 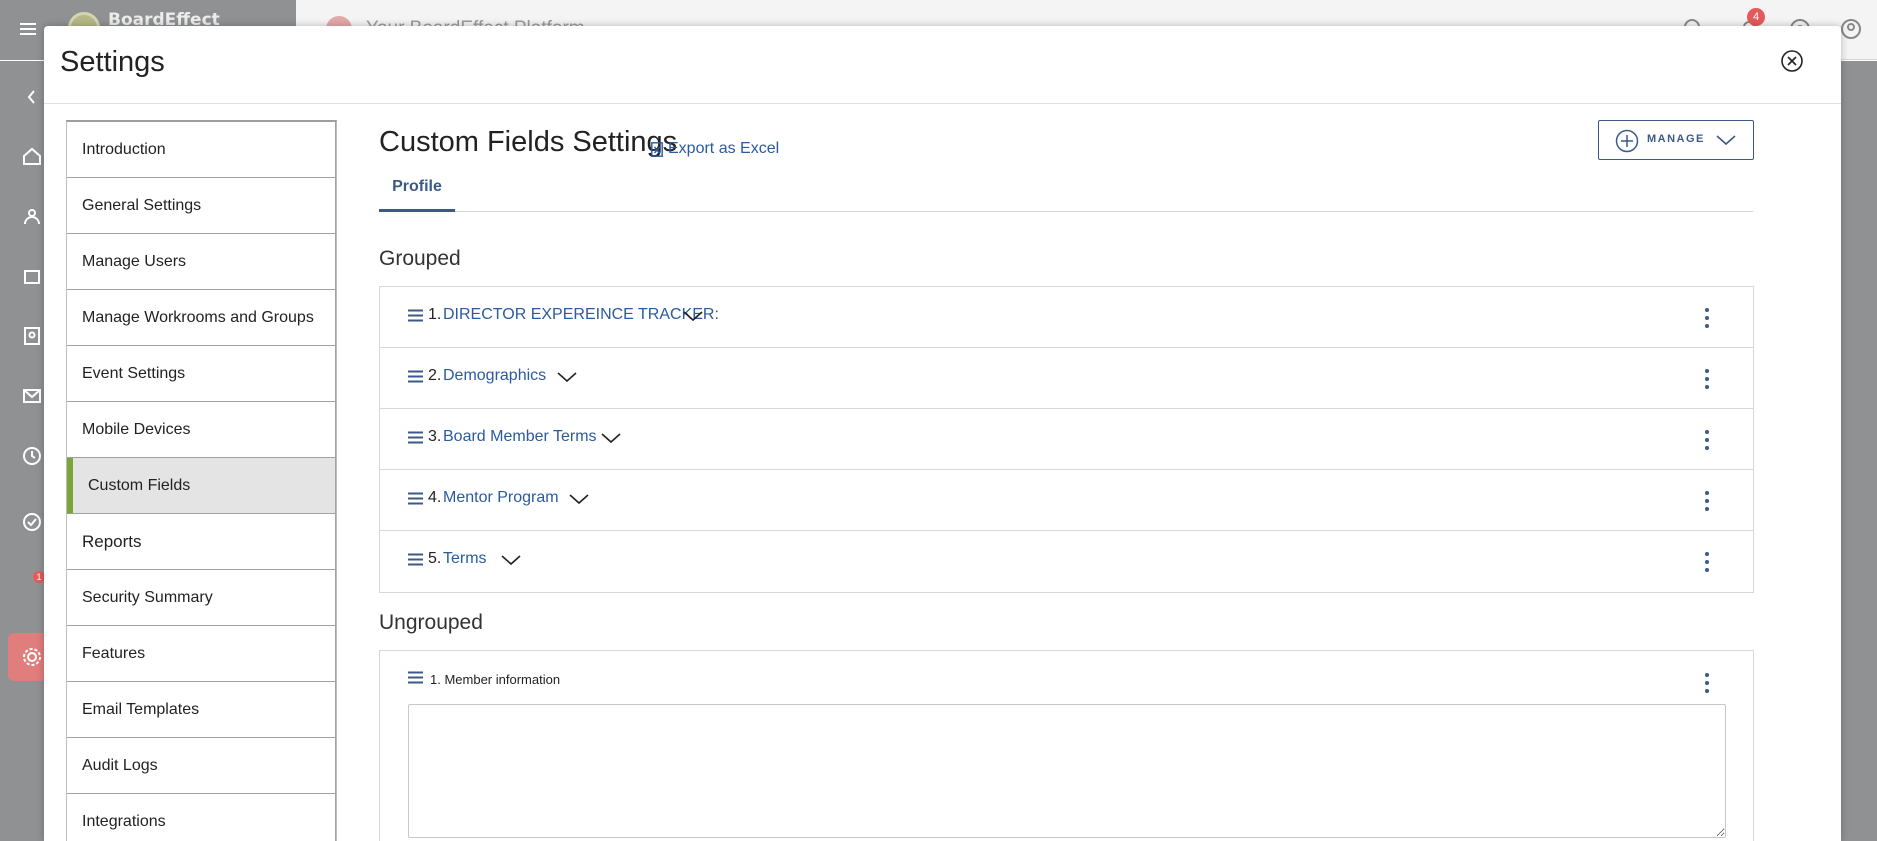 I want to click on settings-gear-icon, so click(x=32, y=657).